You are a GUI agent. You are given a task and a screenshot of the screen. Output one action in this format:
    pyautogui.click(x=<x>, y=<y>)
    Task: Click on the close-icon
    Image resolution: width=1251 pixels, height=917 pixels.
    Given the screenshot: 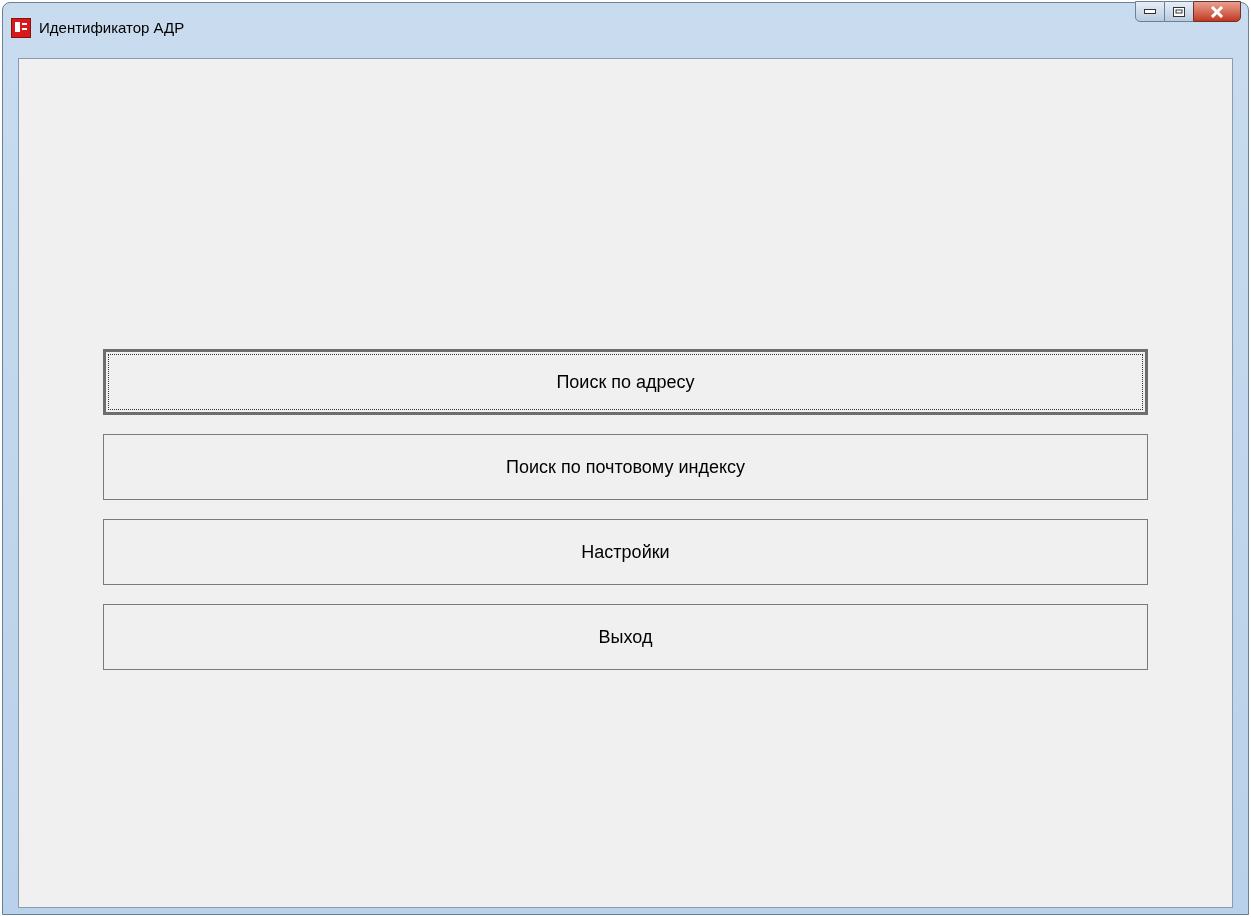 What is the action you would take?
    pyautogui.click(x=1217, y=11)
    